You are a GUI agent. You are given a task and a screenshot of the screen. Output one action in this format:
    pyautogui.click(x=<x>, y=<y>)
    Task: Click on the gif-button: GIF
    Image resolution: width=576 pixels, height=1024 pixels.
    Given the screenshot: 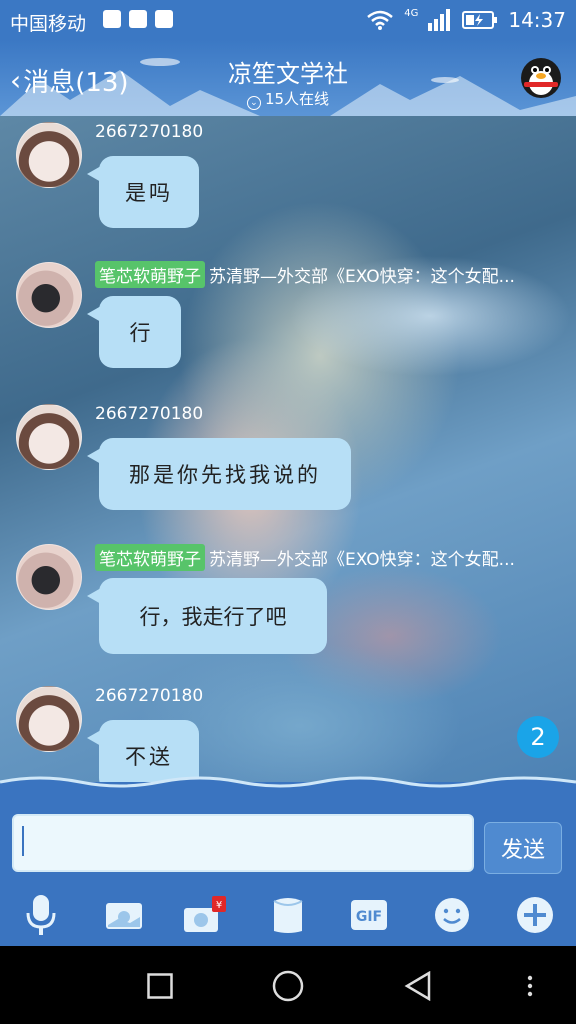 What is the action you would take?
    pyautogui.click(x=369, y=915)
    